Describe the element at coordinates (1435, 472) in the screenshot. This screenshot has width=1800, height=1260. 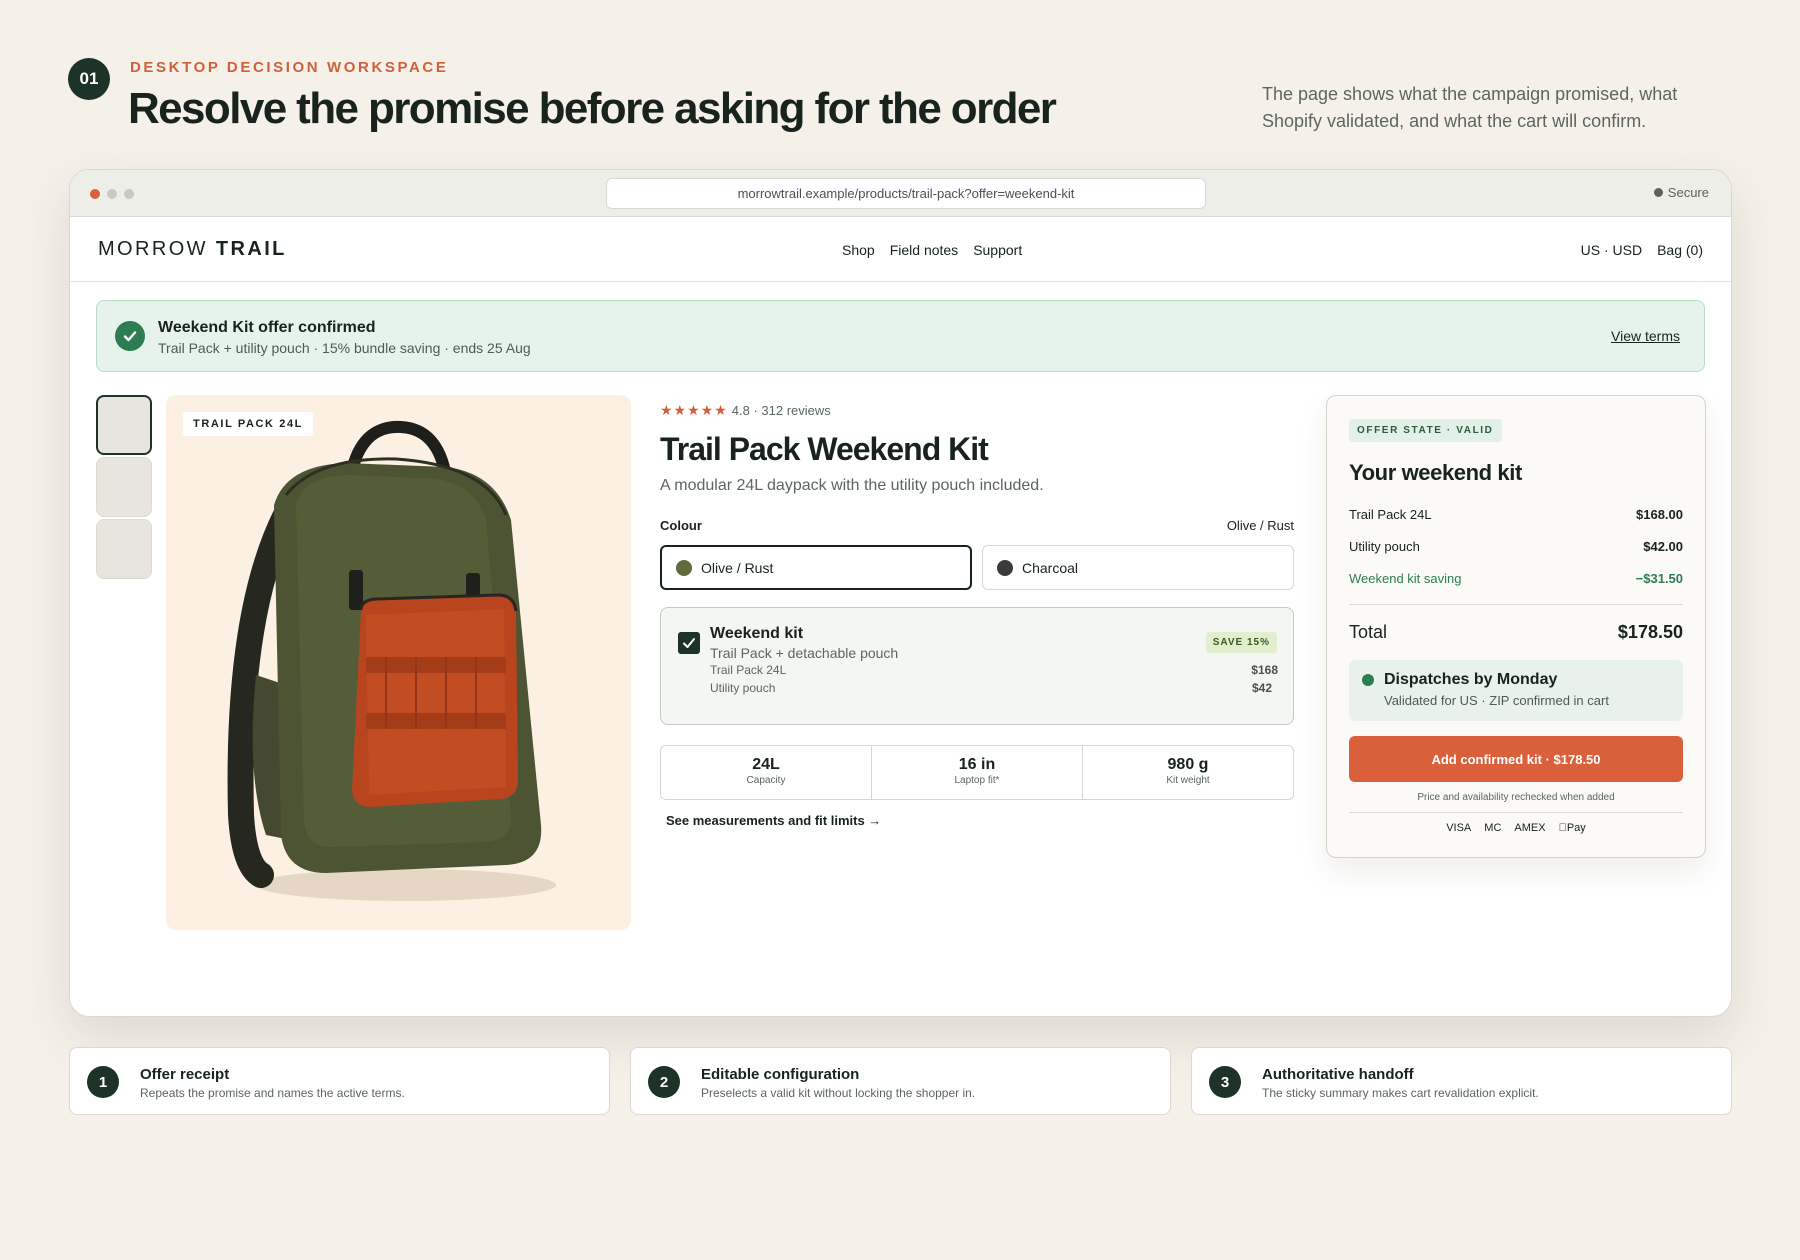
I see `summary-title: Your weekend kit` at that location.